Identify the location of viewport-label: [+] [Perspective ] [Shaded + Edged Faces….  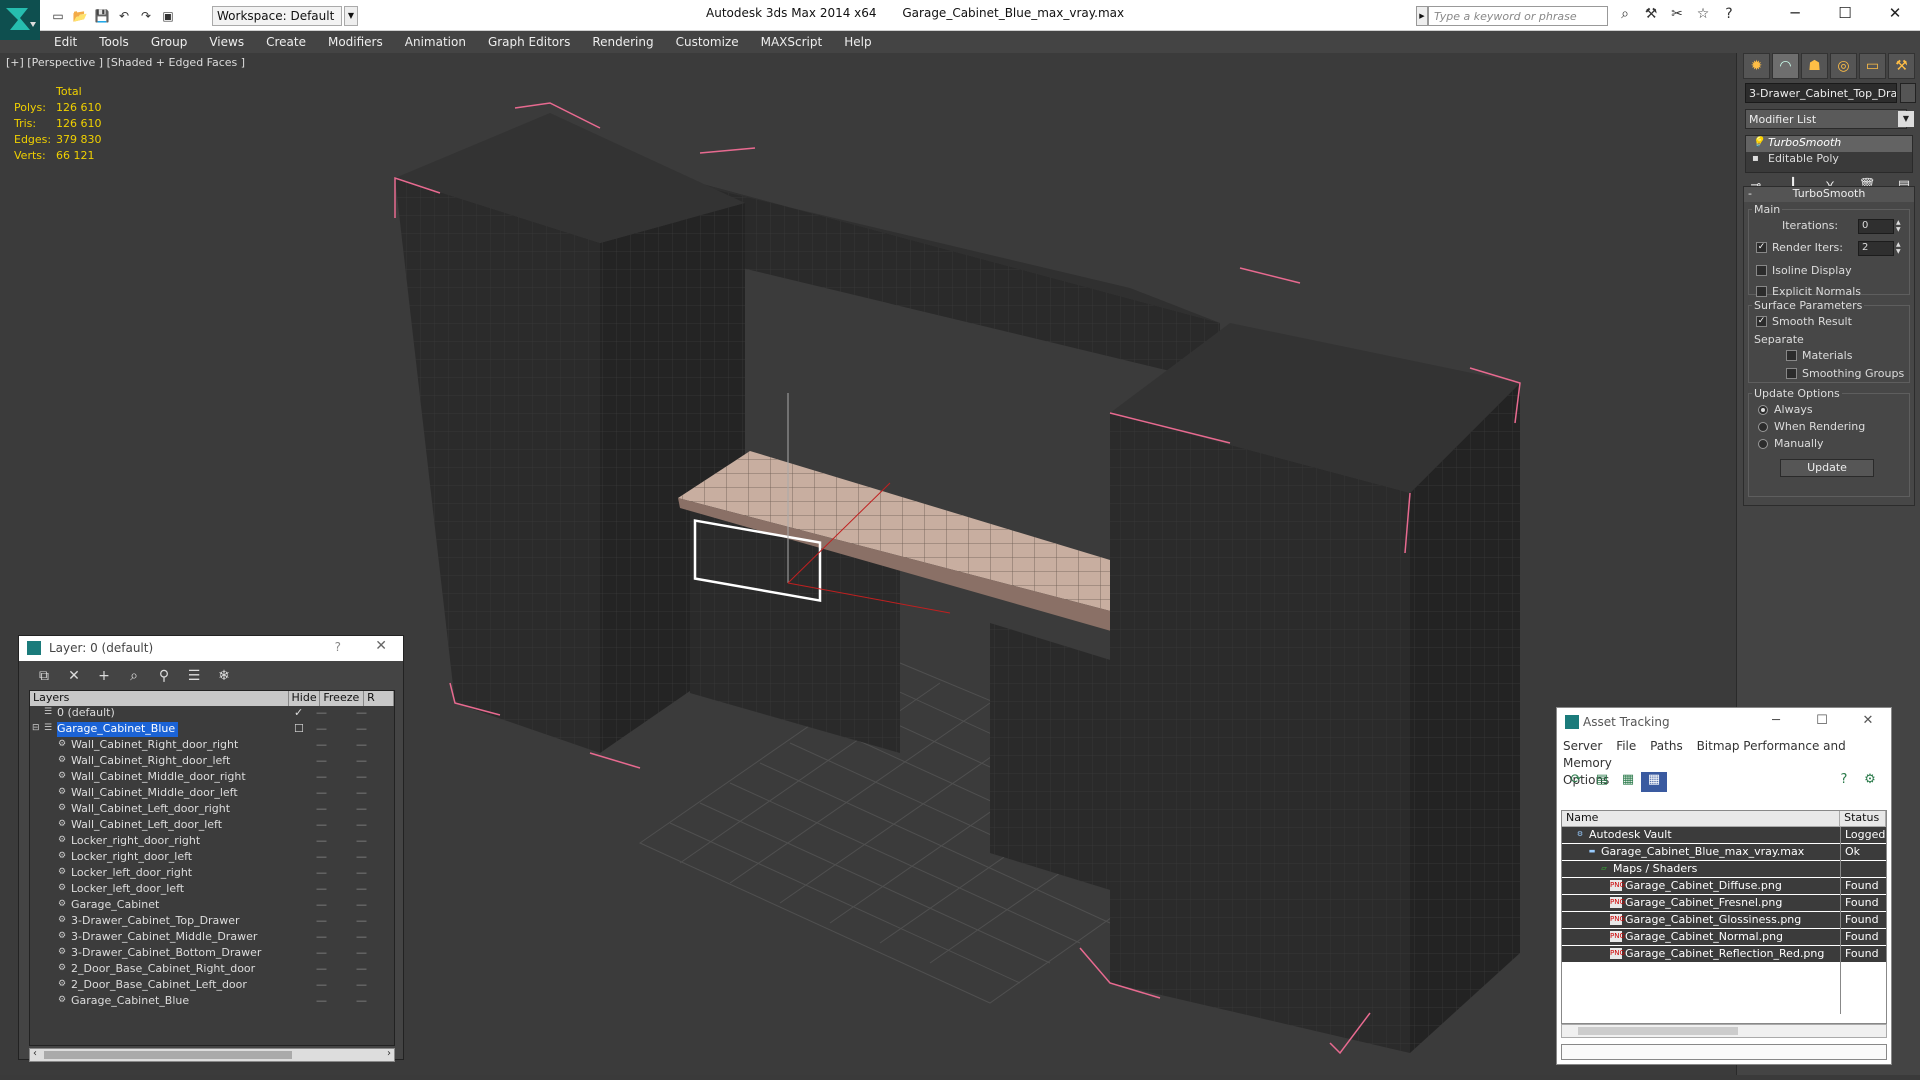
(125, 62).